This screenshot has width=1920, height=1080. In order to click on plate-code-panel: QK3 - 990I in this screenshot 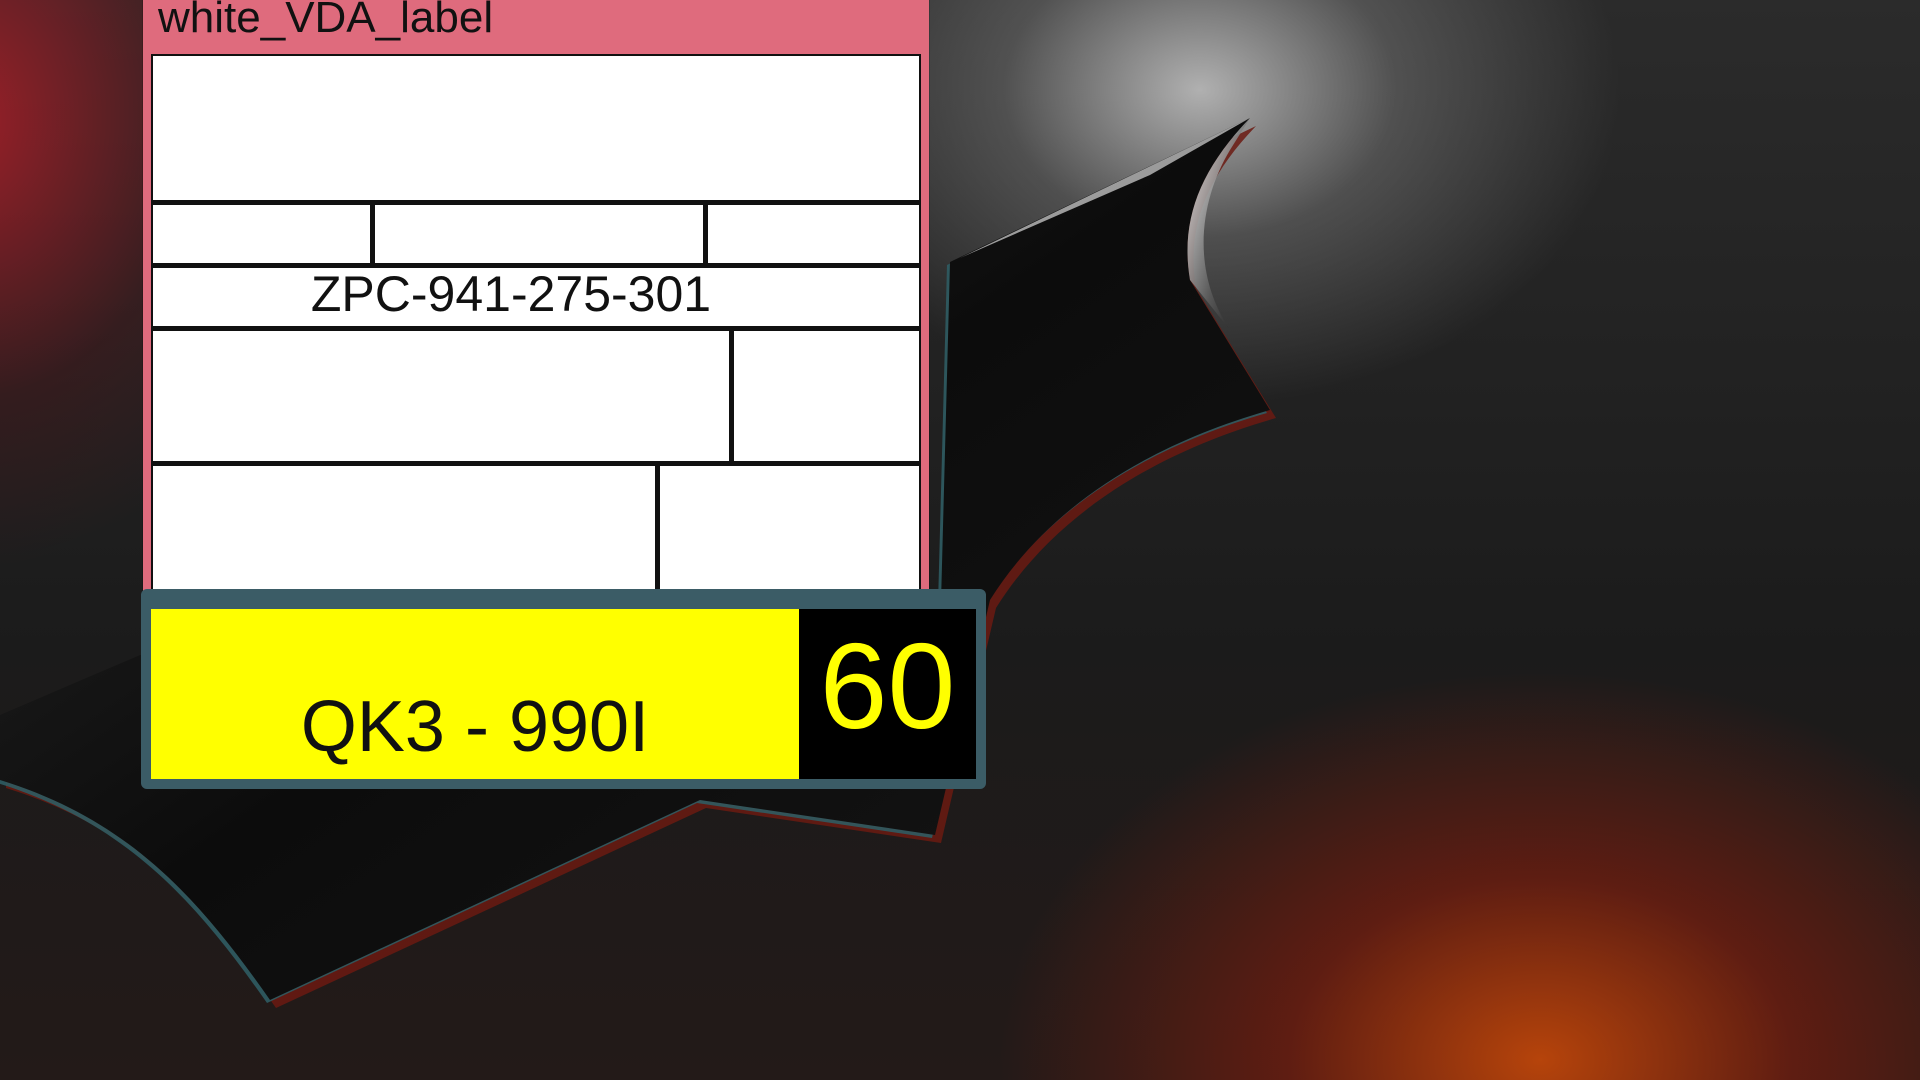, I will do `click(475, 694)`.